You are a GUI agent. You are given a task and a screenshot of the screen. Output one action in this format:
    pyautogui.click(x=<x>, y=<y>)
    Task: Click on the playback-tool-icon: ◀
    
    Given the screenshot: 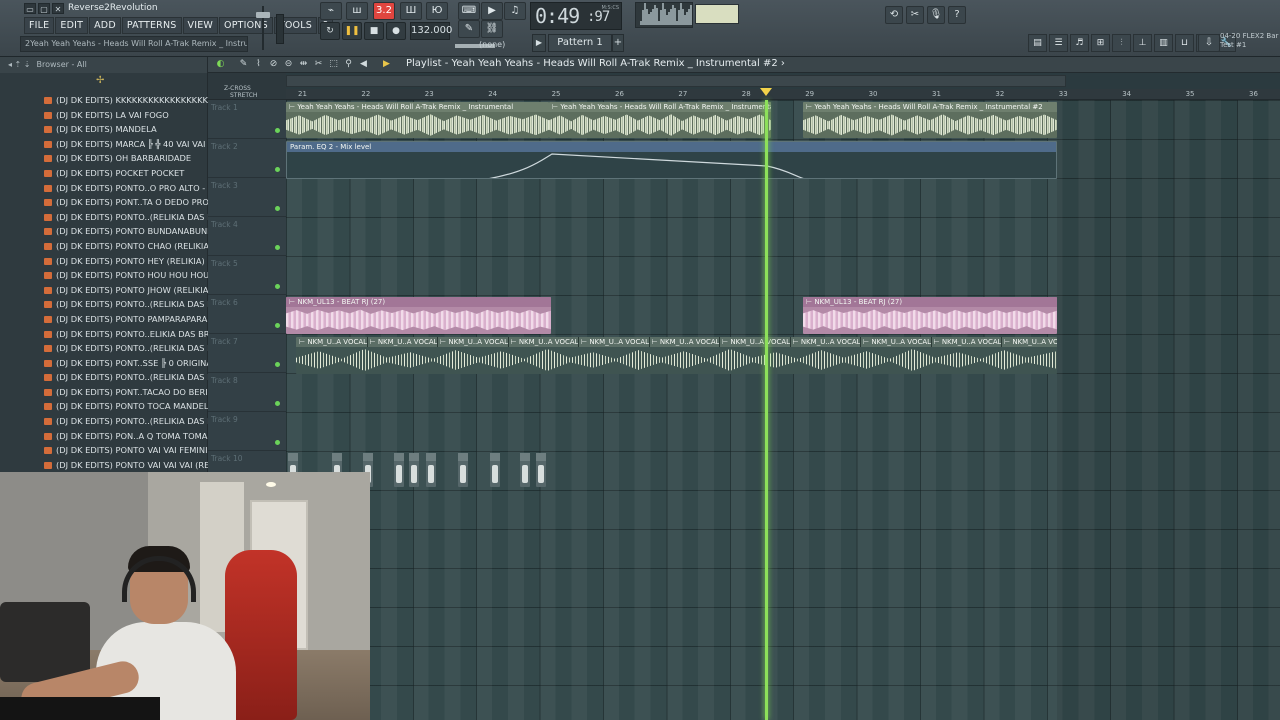 What is the action you would take?
    pyautogui.click(x=363, y=64)
    